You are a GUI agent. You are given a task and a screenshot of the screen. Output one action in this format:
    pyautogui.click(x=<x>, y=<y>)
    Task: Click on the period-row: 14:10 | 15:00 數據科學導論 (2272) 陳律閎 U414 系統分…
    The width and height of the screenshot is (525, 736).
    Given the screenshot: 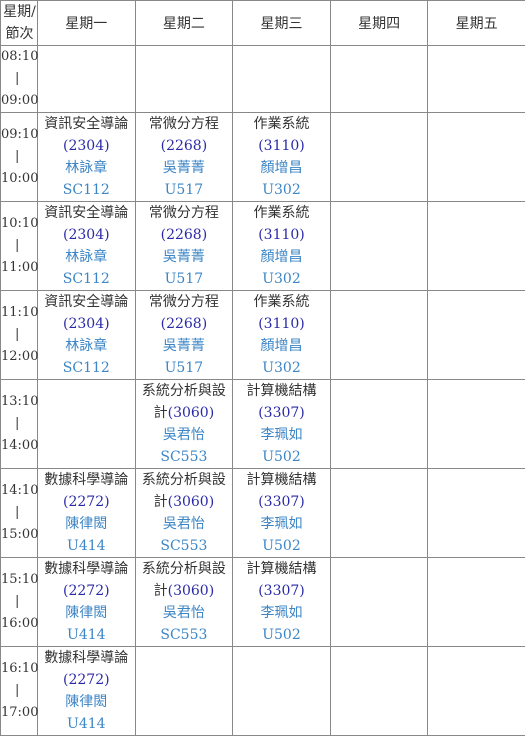 What is the action you would take?
    pyautogui.click(x=263, y=513)
    